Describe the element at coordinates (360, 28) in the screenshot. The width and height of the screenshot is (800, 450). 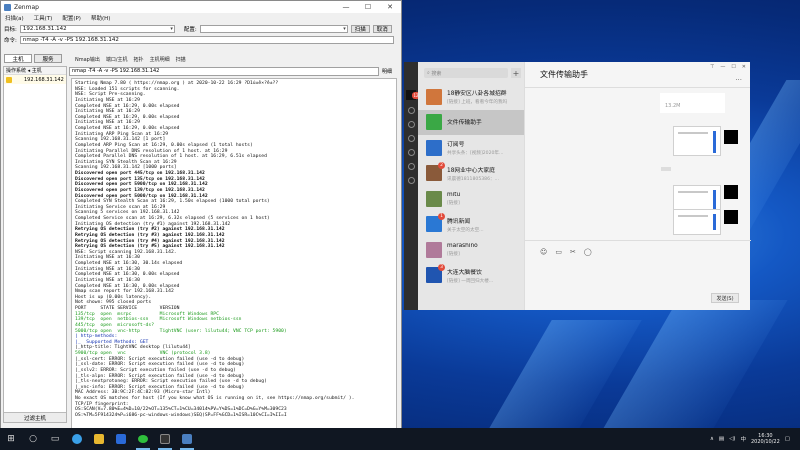
I see `scan-button: 扫描` at that location.